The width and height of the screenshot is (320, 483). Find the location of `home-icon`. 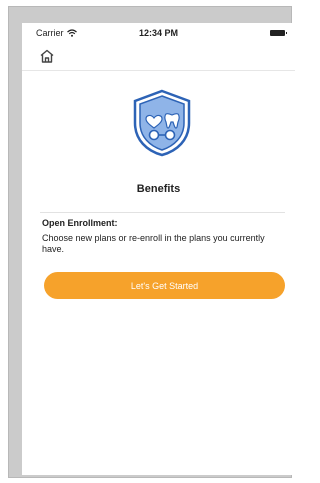

home-icon is located at coordinates (47, 56).